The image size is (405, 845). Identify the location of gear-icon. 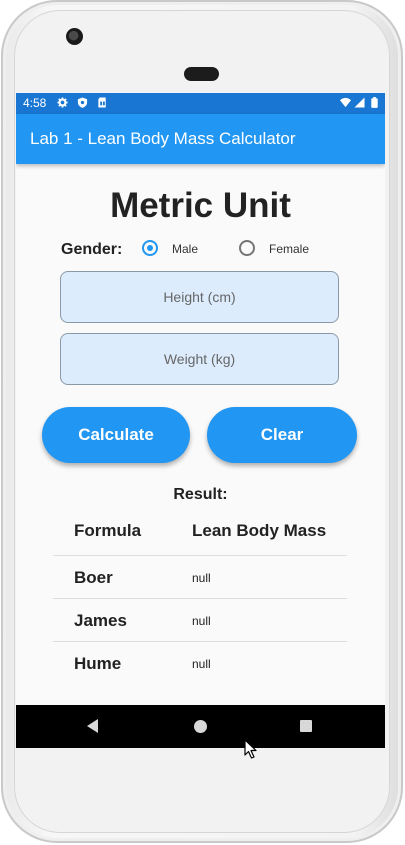
(62, 102).